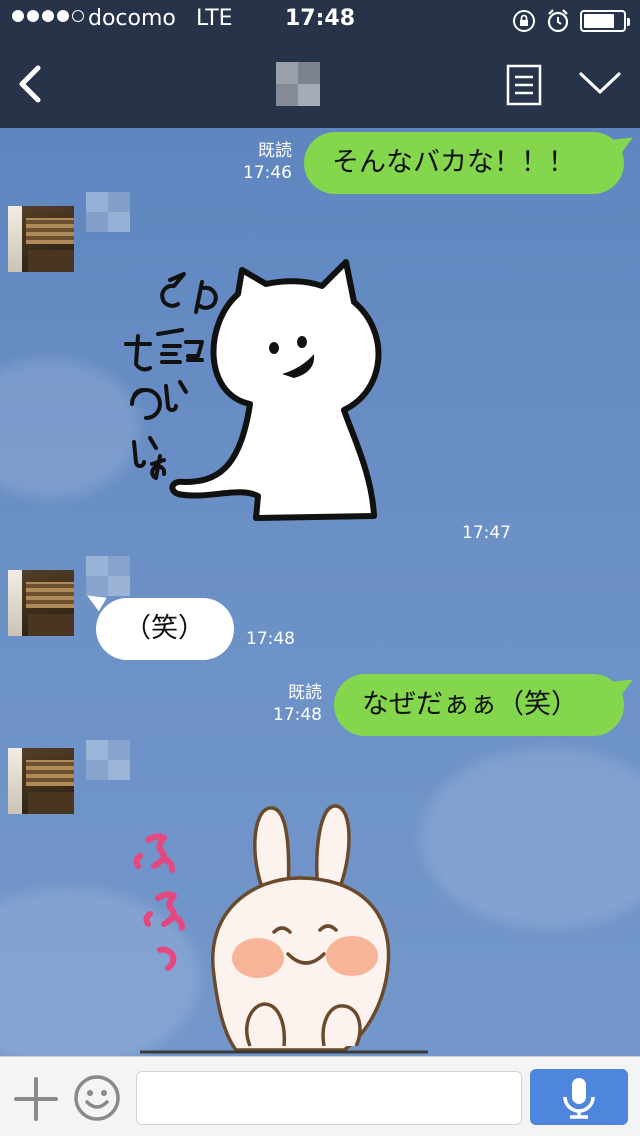  I want to click on back-button, so click(30, 84).